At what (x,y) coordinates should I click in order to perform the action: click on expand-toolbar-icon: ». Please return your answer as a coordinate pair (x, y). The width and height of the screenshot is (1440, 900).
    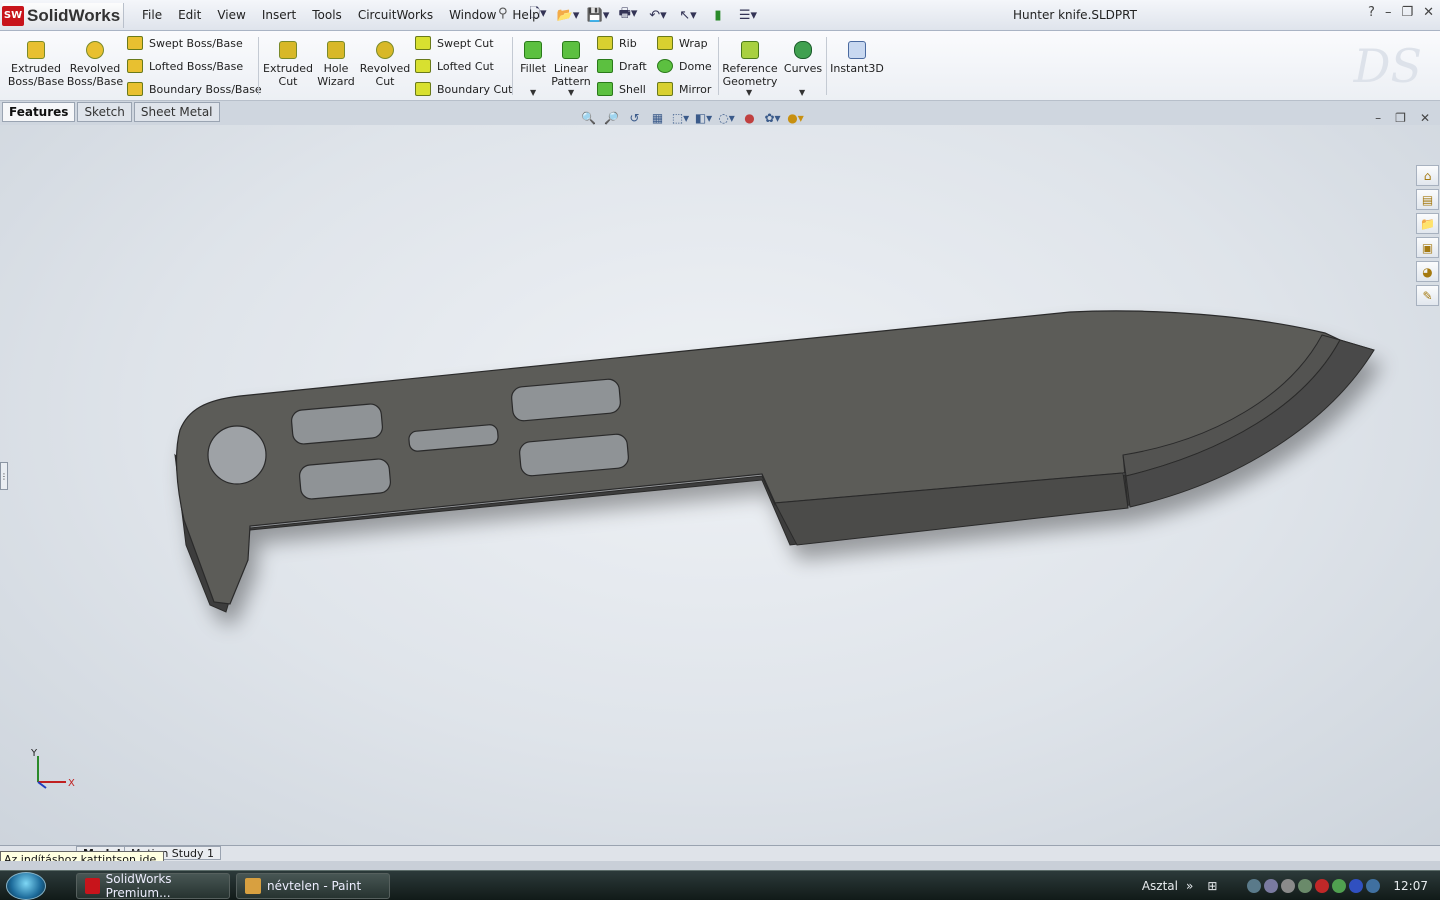
    Looking at the image, I should click on (1189, 886).